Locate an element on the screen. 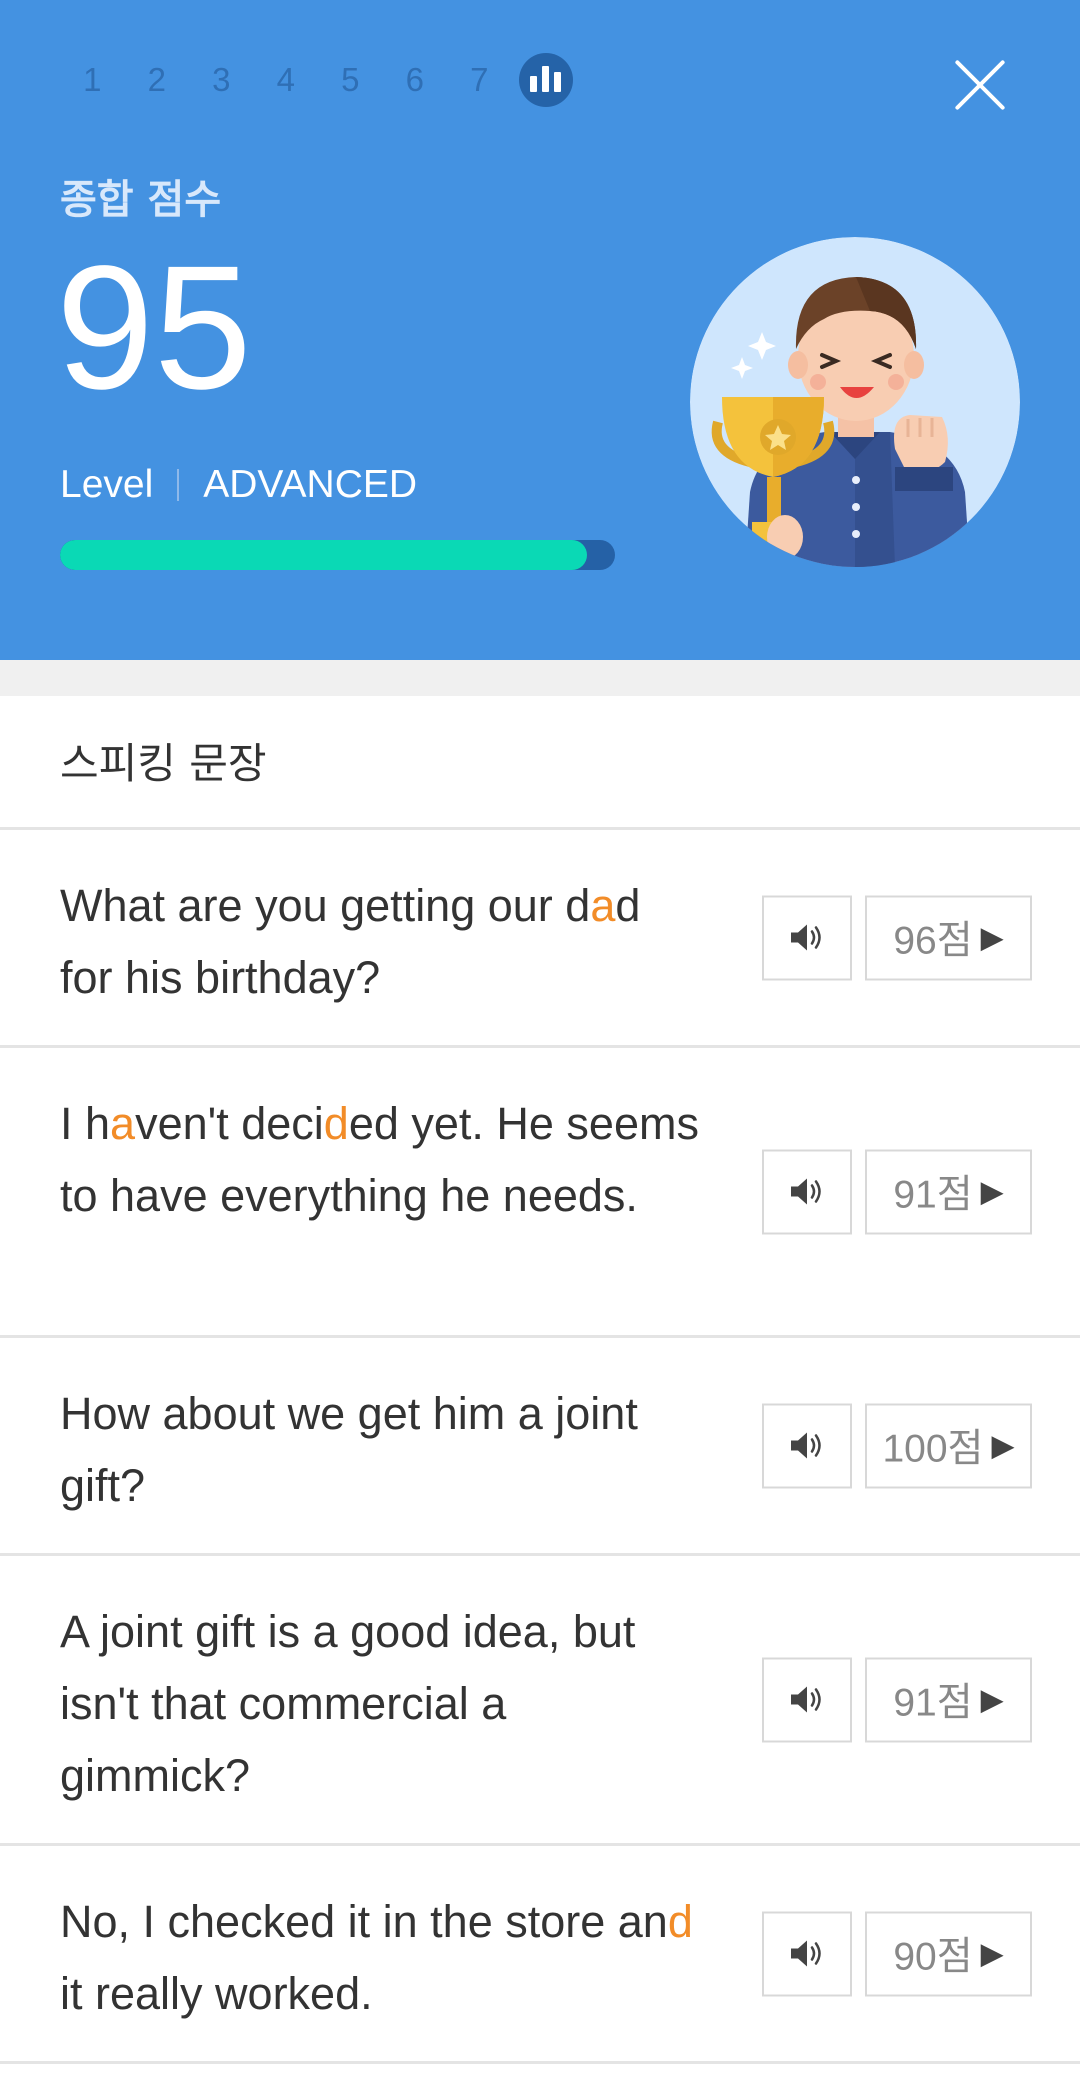  step-3: 3 is located at coordinates (221, 80).